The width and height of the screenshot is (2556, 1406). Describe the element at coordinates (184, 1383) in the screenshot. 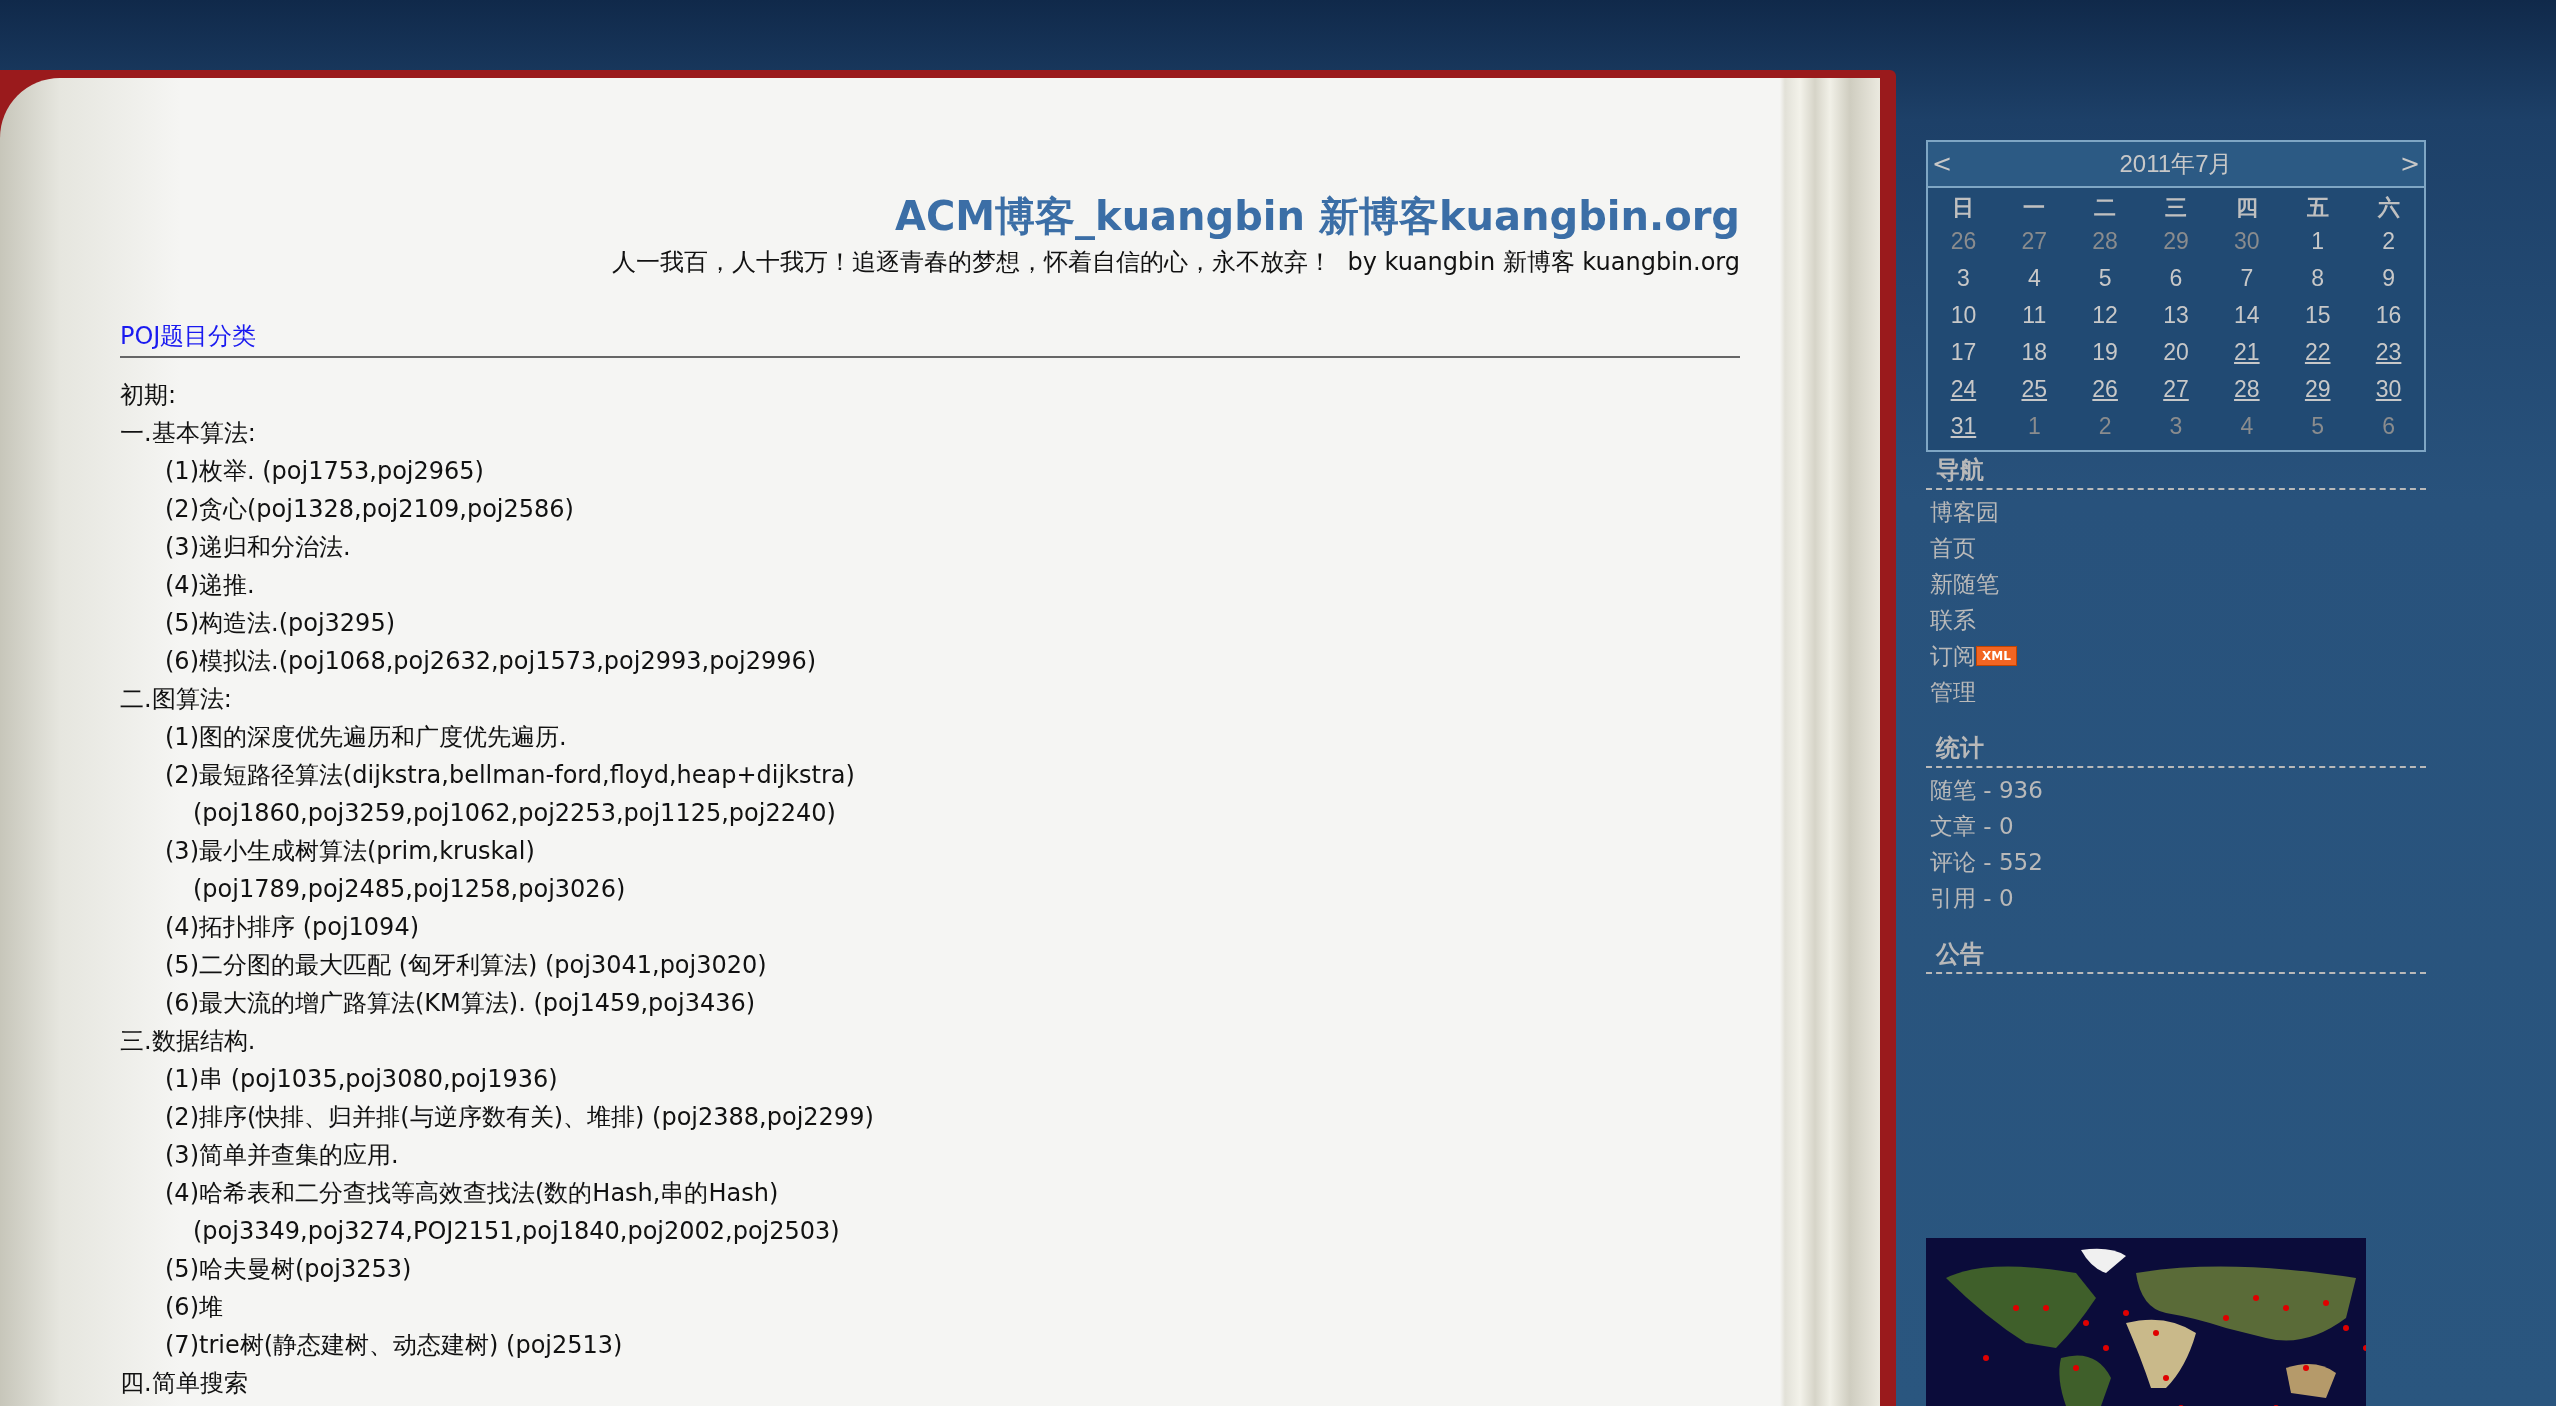

I see `category-heading: 四.简单搜索` at that location.